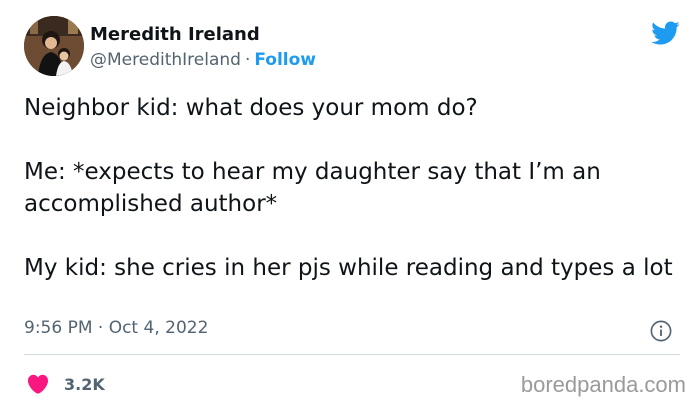 This screenshot has width=700, height=410. What do you see at coordinates (603, 384) in the screenshot?
I see `watermark: boredpanda.com` at bounding box center [603, 384].